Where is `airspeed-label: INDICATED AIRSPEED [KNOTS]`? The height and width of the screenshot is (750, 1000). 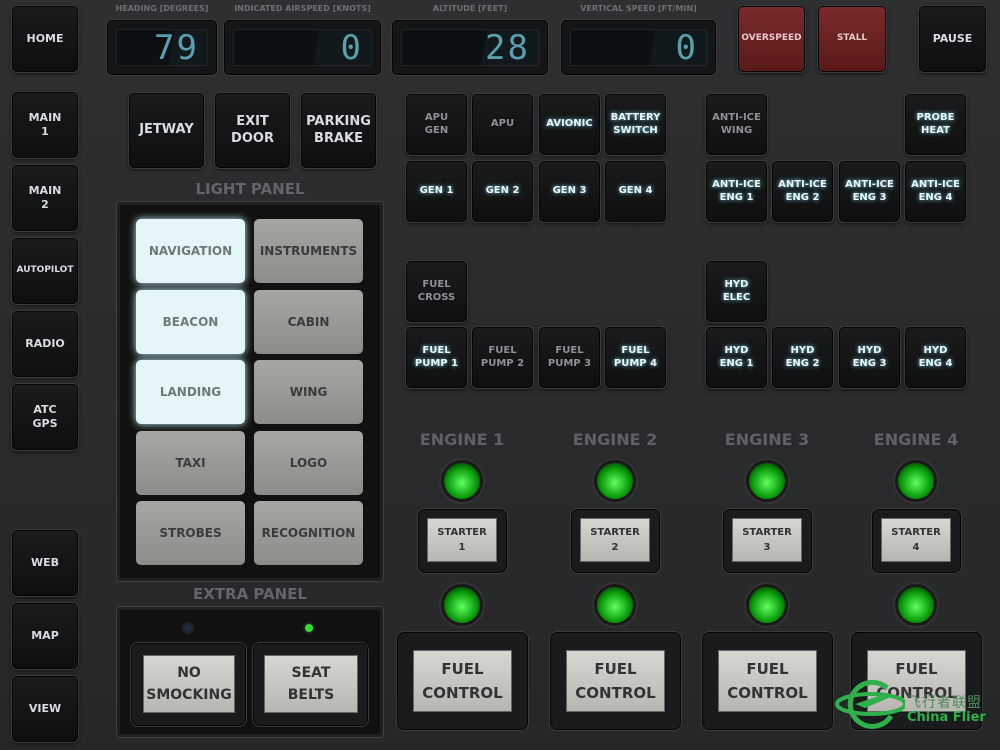 airspeed-label: INDICATED AIRSPEED [KNOTS] is located at coordinates (302, 8).